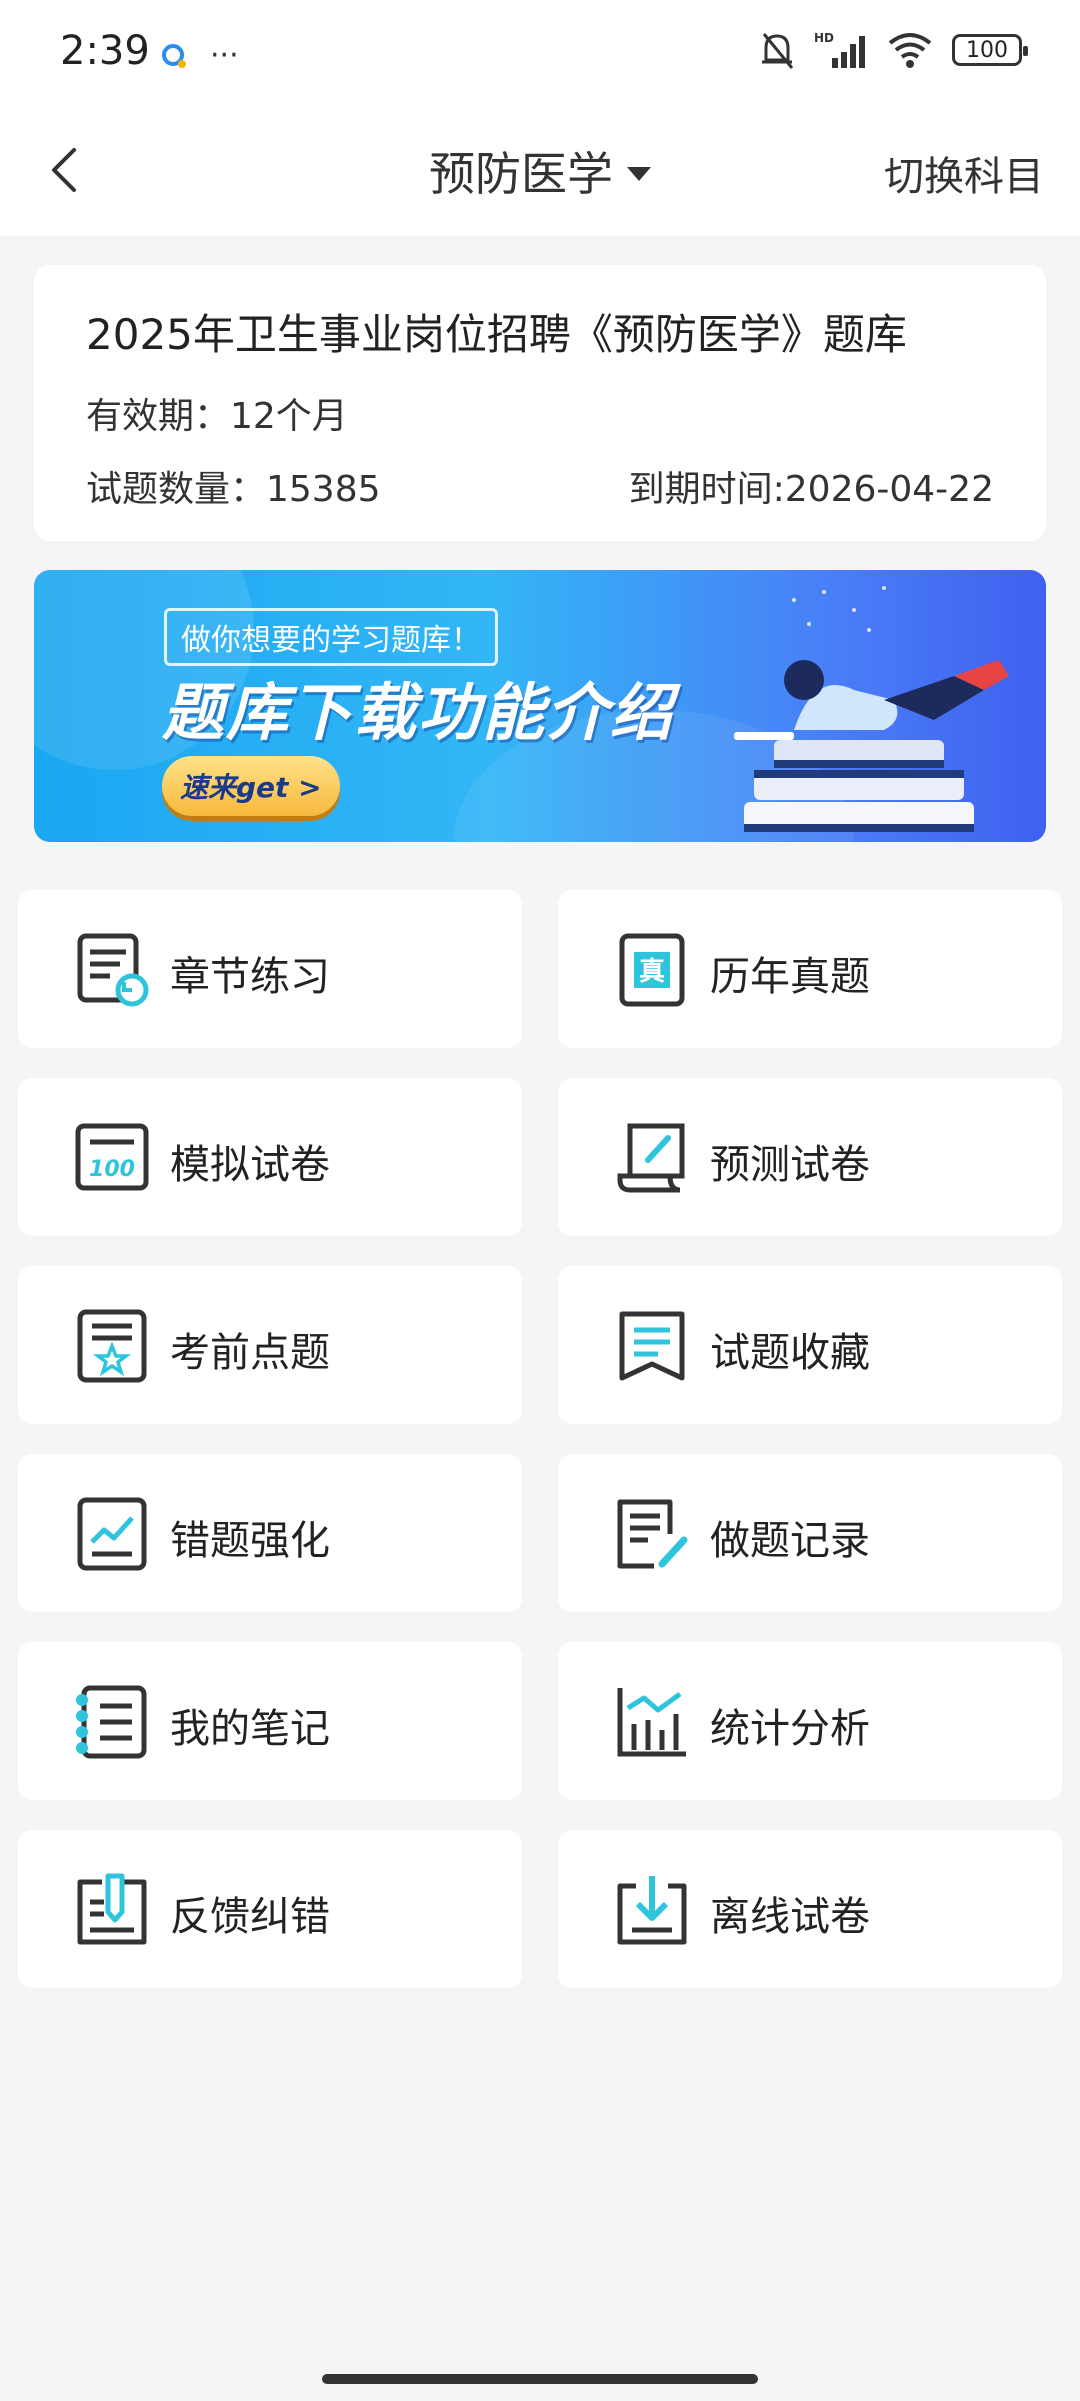  I want to click on tile-label: 错题强化, so click(250, 1541).